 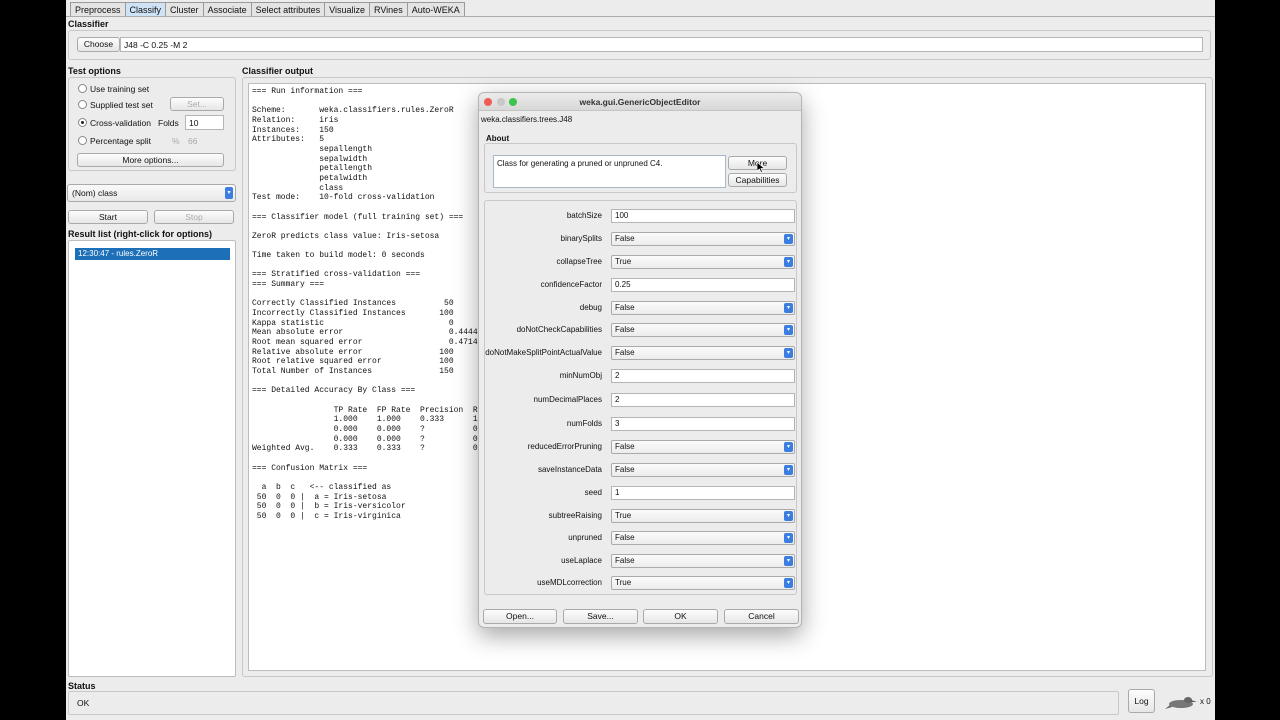 I want to click on use-training-radio, so click(x=82, y=88).